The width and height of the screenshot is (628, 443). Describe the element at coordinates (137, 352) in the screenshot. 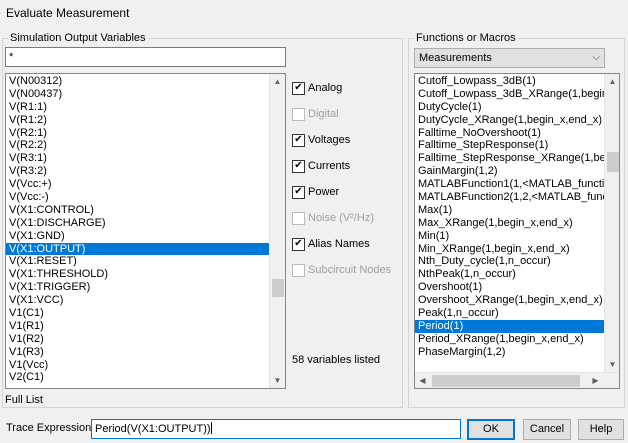

I see `variable-list-item: V1(R3)` at that location.